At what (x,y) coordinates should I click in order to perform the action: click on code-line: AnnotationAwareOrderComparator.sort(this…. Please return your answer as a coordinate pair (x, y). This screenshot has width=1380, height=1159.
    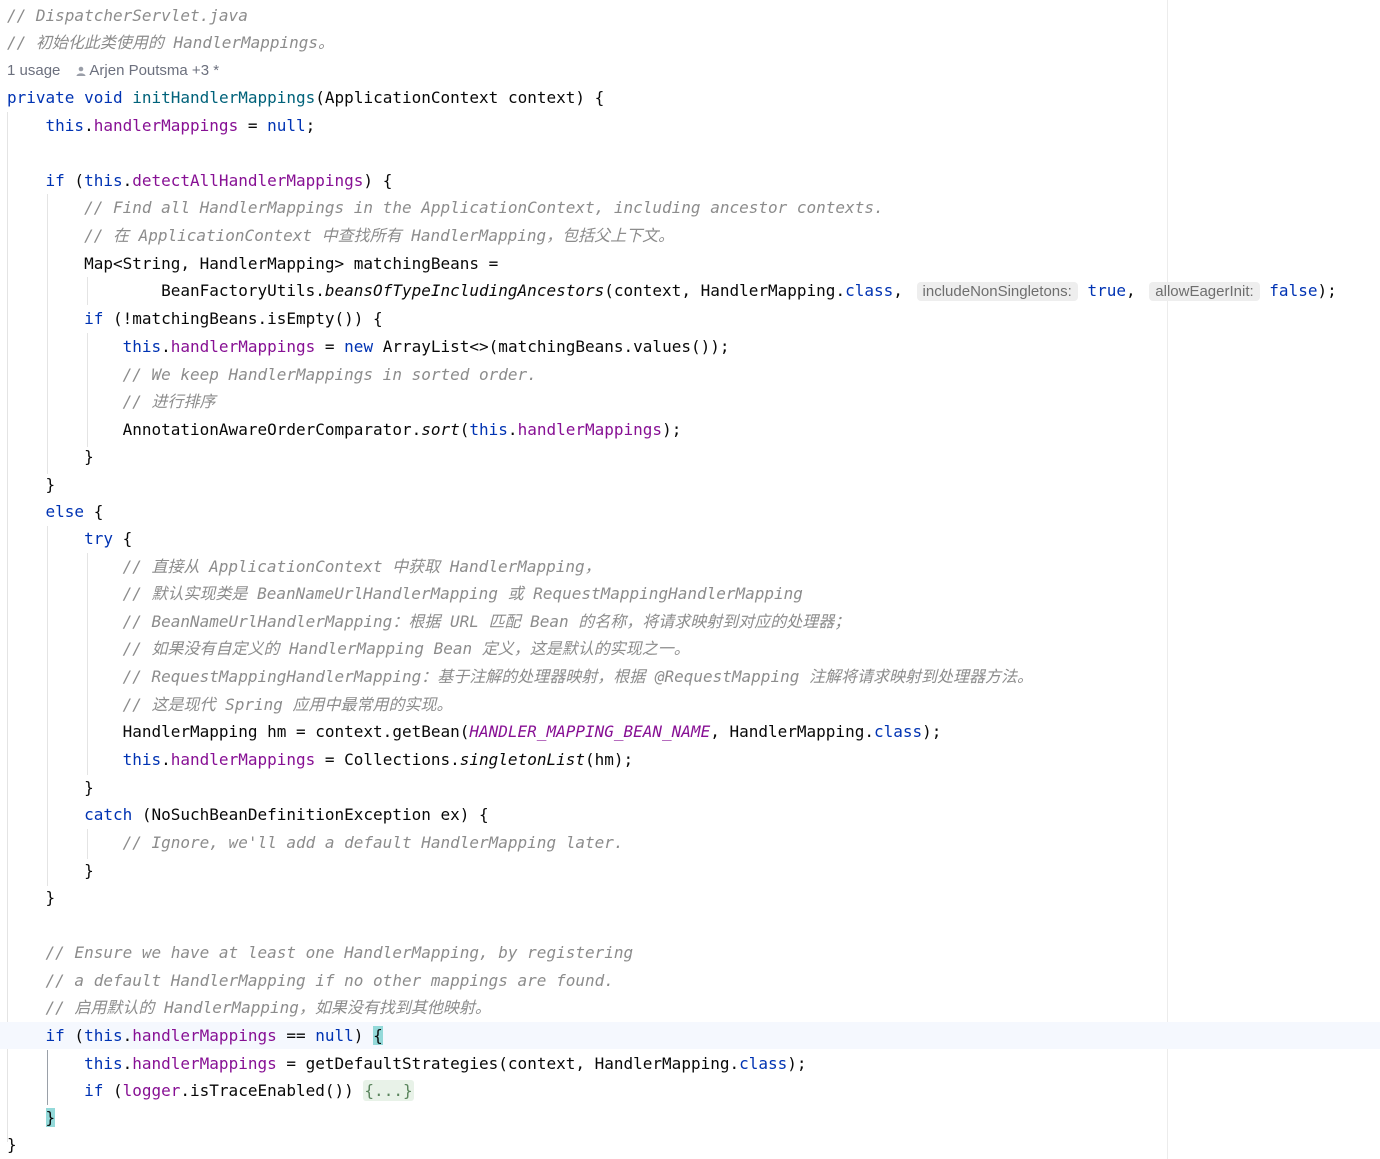
    Looking at the image, I should click on (344, 429).